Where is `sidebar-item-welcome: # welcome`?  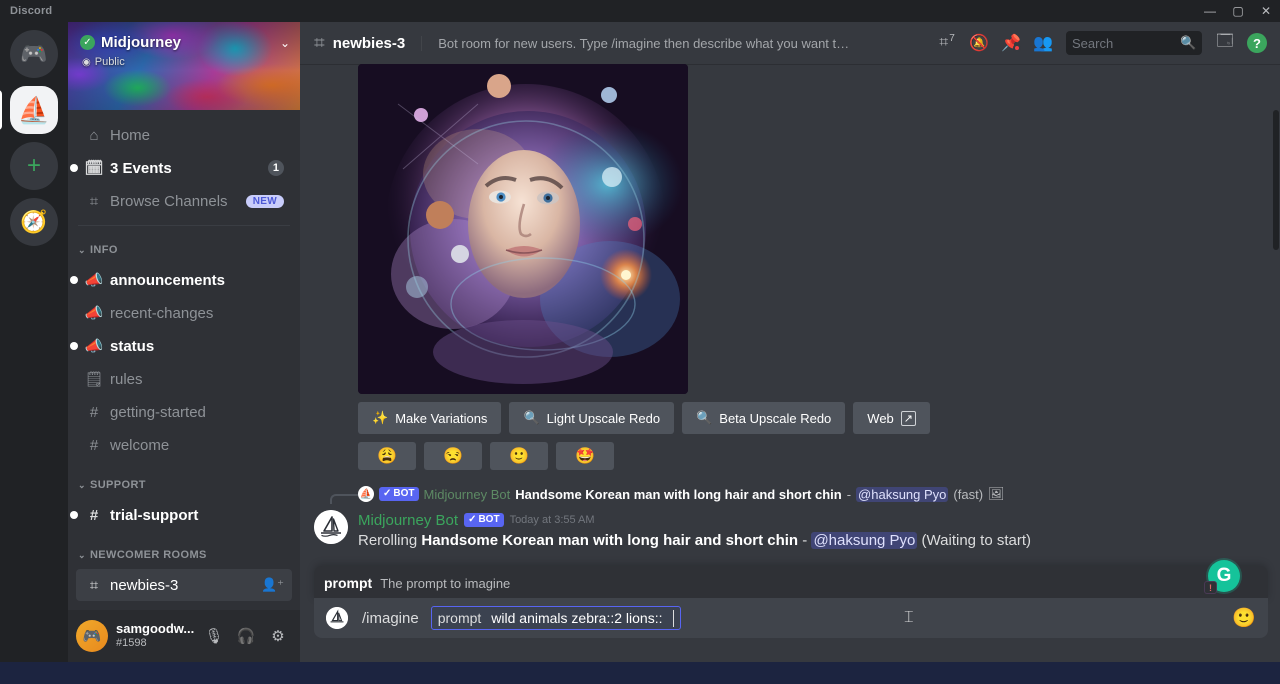 sidebar-item-welcome: # welcome is located at coordinates (184, 445).